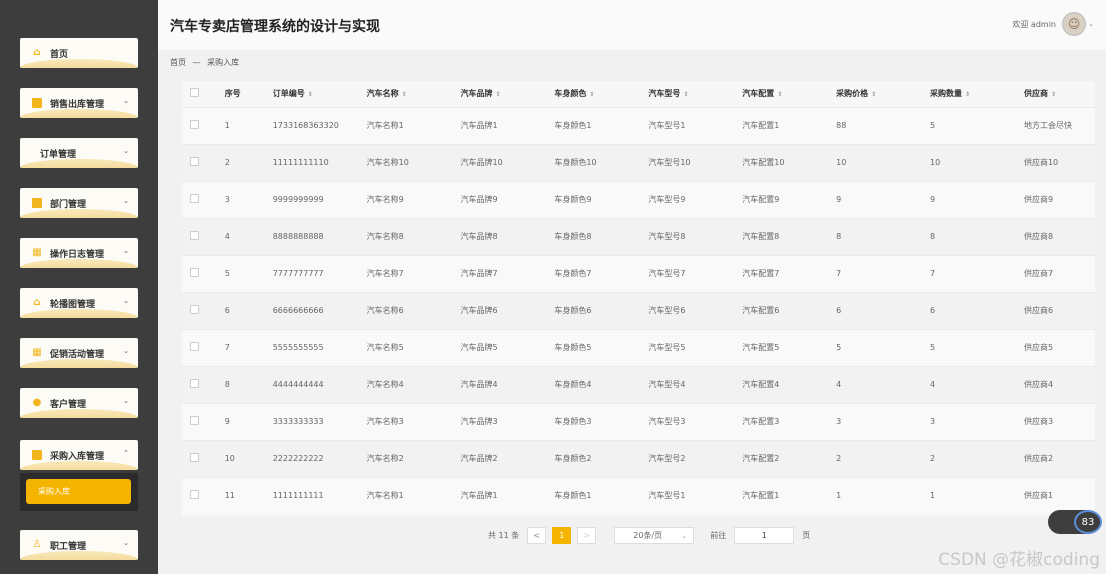  Describe the element at coordinates (414, 94) in the screenshot. I see `column-header: 汽车名称 ⇕` at that location.